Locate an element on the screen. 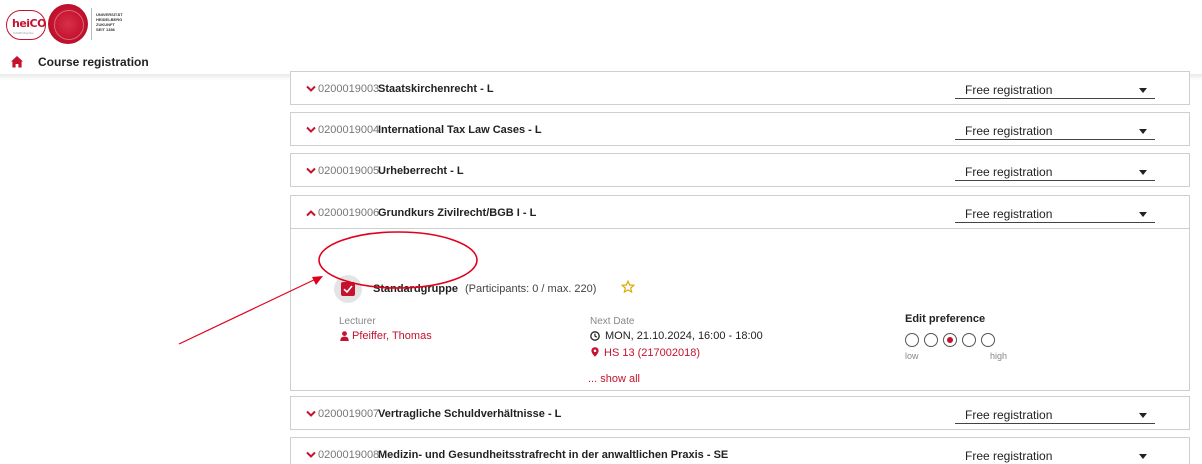 This screenshot has width=1202, height=464. course-name: Grundkurs Zivilrecht/BGB I - L is located at coordinates (457, 213).